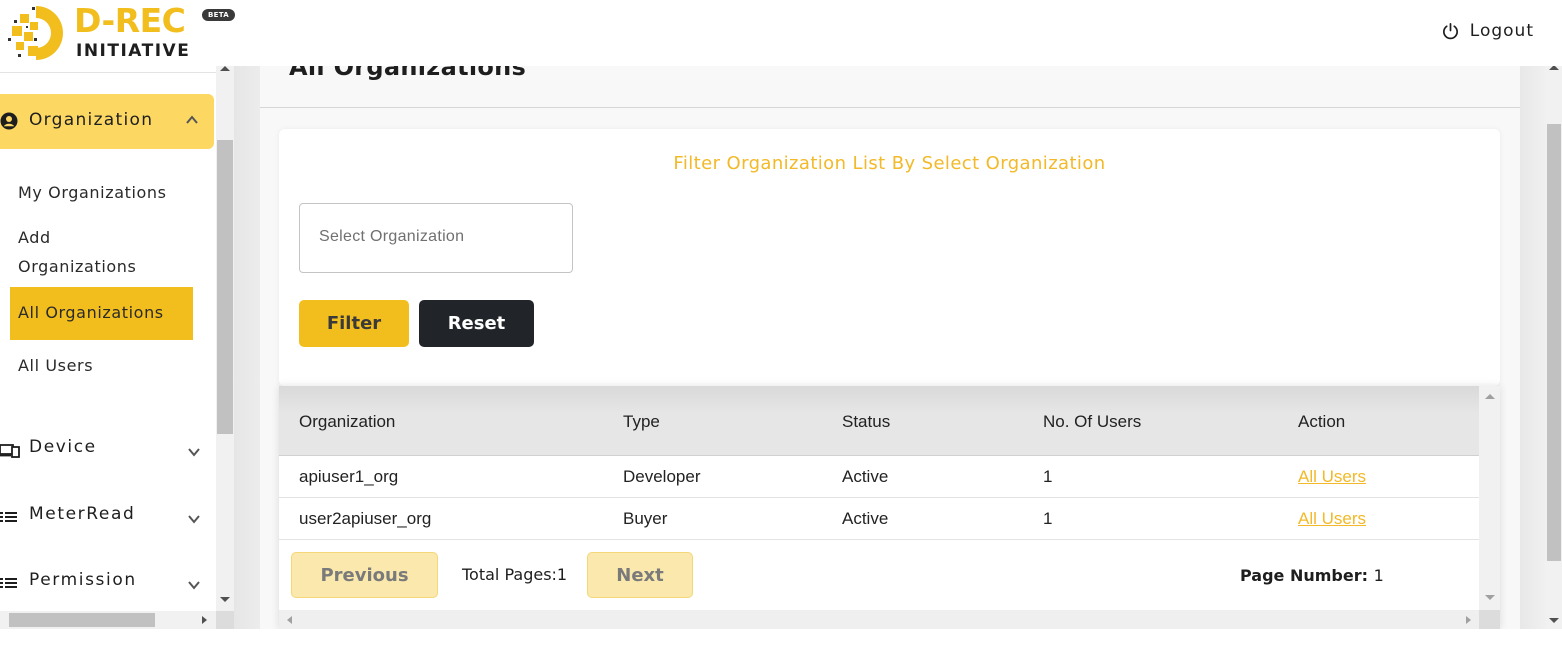 This screenshot has height=647, width=1562. Describe the element at coordinates (83, 580) in the screenshot. I see `sidebar-group-label: Permission` at that location.